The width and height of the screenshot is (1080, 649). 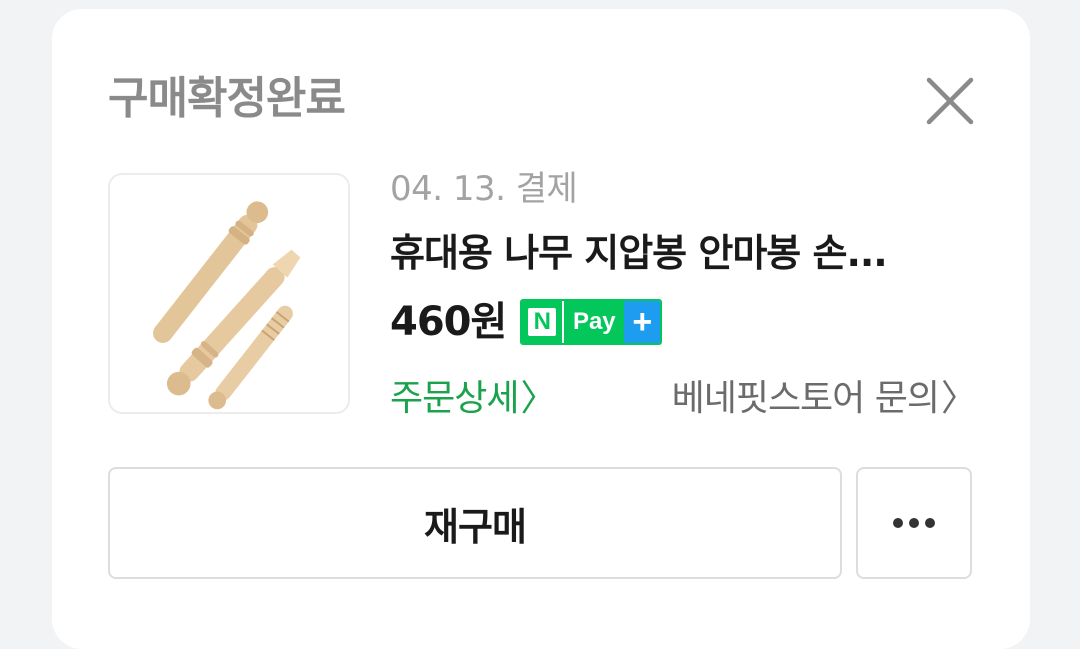 I want to click on order-date: 04. 13. 결제, so click(x=484, y=189).